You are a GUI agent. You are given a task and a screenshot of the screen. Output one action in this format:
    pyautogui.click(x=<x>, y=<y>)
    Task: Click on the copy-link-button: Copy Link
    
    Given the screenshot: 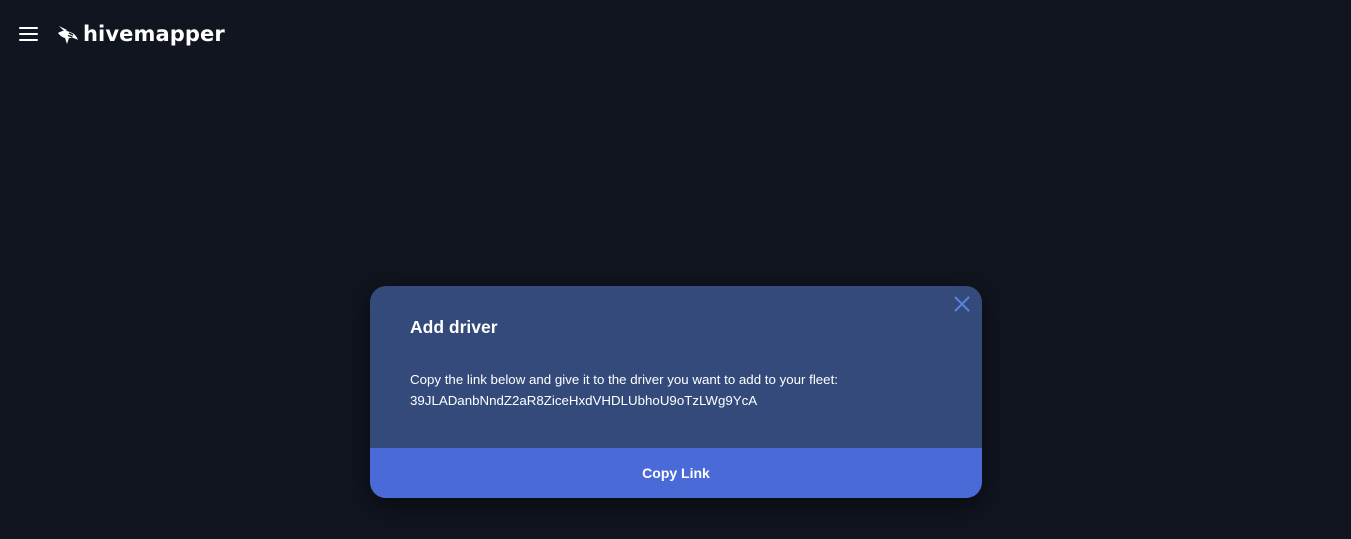 What is the action you would take?
    pyautogui.click(x=676, y=473)
    